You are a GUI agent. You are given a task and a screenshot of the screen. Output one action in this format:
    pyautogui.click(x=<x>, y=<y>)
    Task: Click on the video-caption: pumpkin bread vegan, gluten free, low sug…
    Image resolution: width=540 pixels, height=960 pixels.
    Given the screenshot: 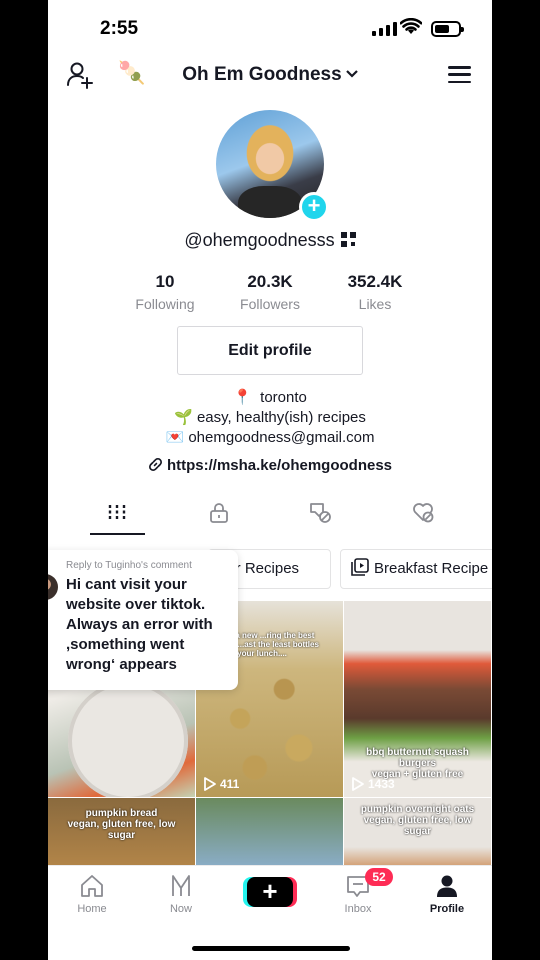 What is the action you would take?
    pyautogui.click(x=121, y=824)
    